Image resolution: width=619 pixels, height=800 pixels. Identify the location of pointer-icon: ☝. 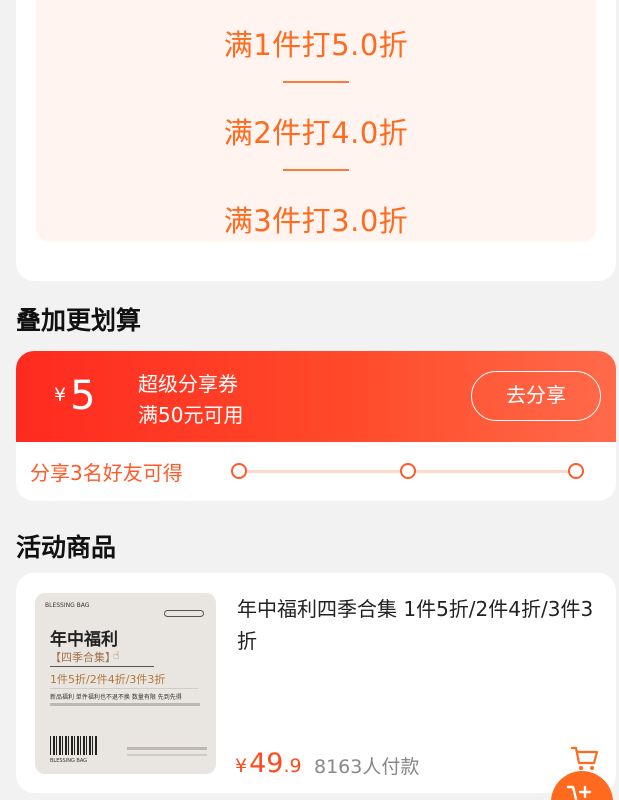
(116, 655).